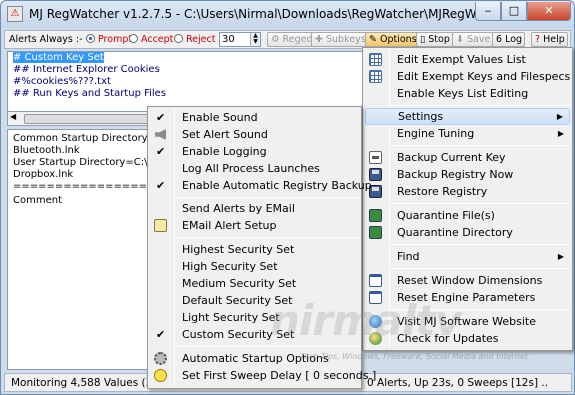 Image resolution: width=575 pixels, height=395 pixels. Describe the element at coordinates (467, 280) in the screenshot. I see `menu-item-reset-window-dimensions: Reset Window Dimensions` at that location.